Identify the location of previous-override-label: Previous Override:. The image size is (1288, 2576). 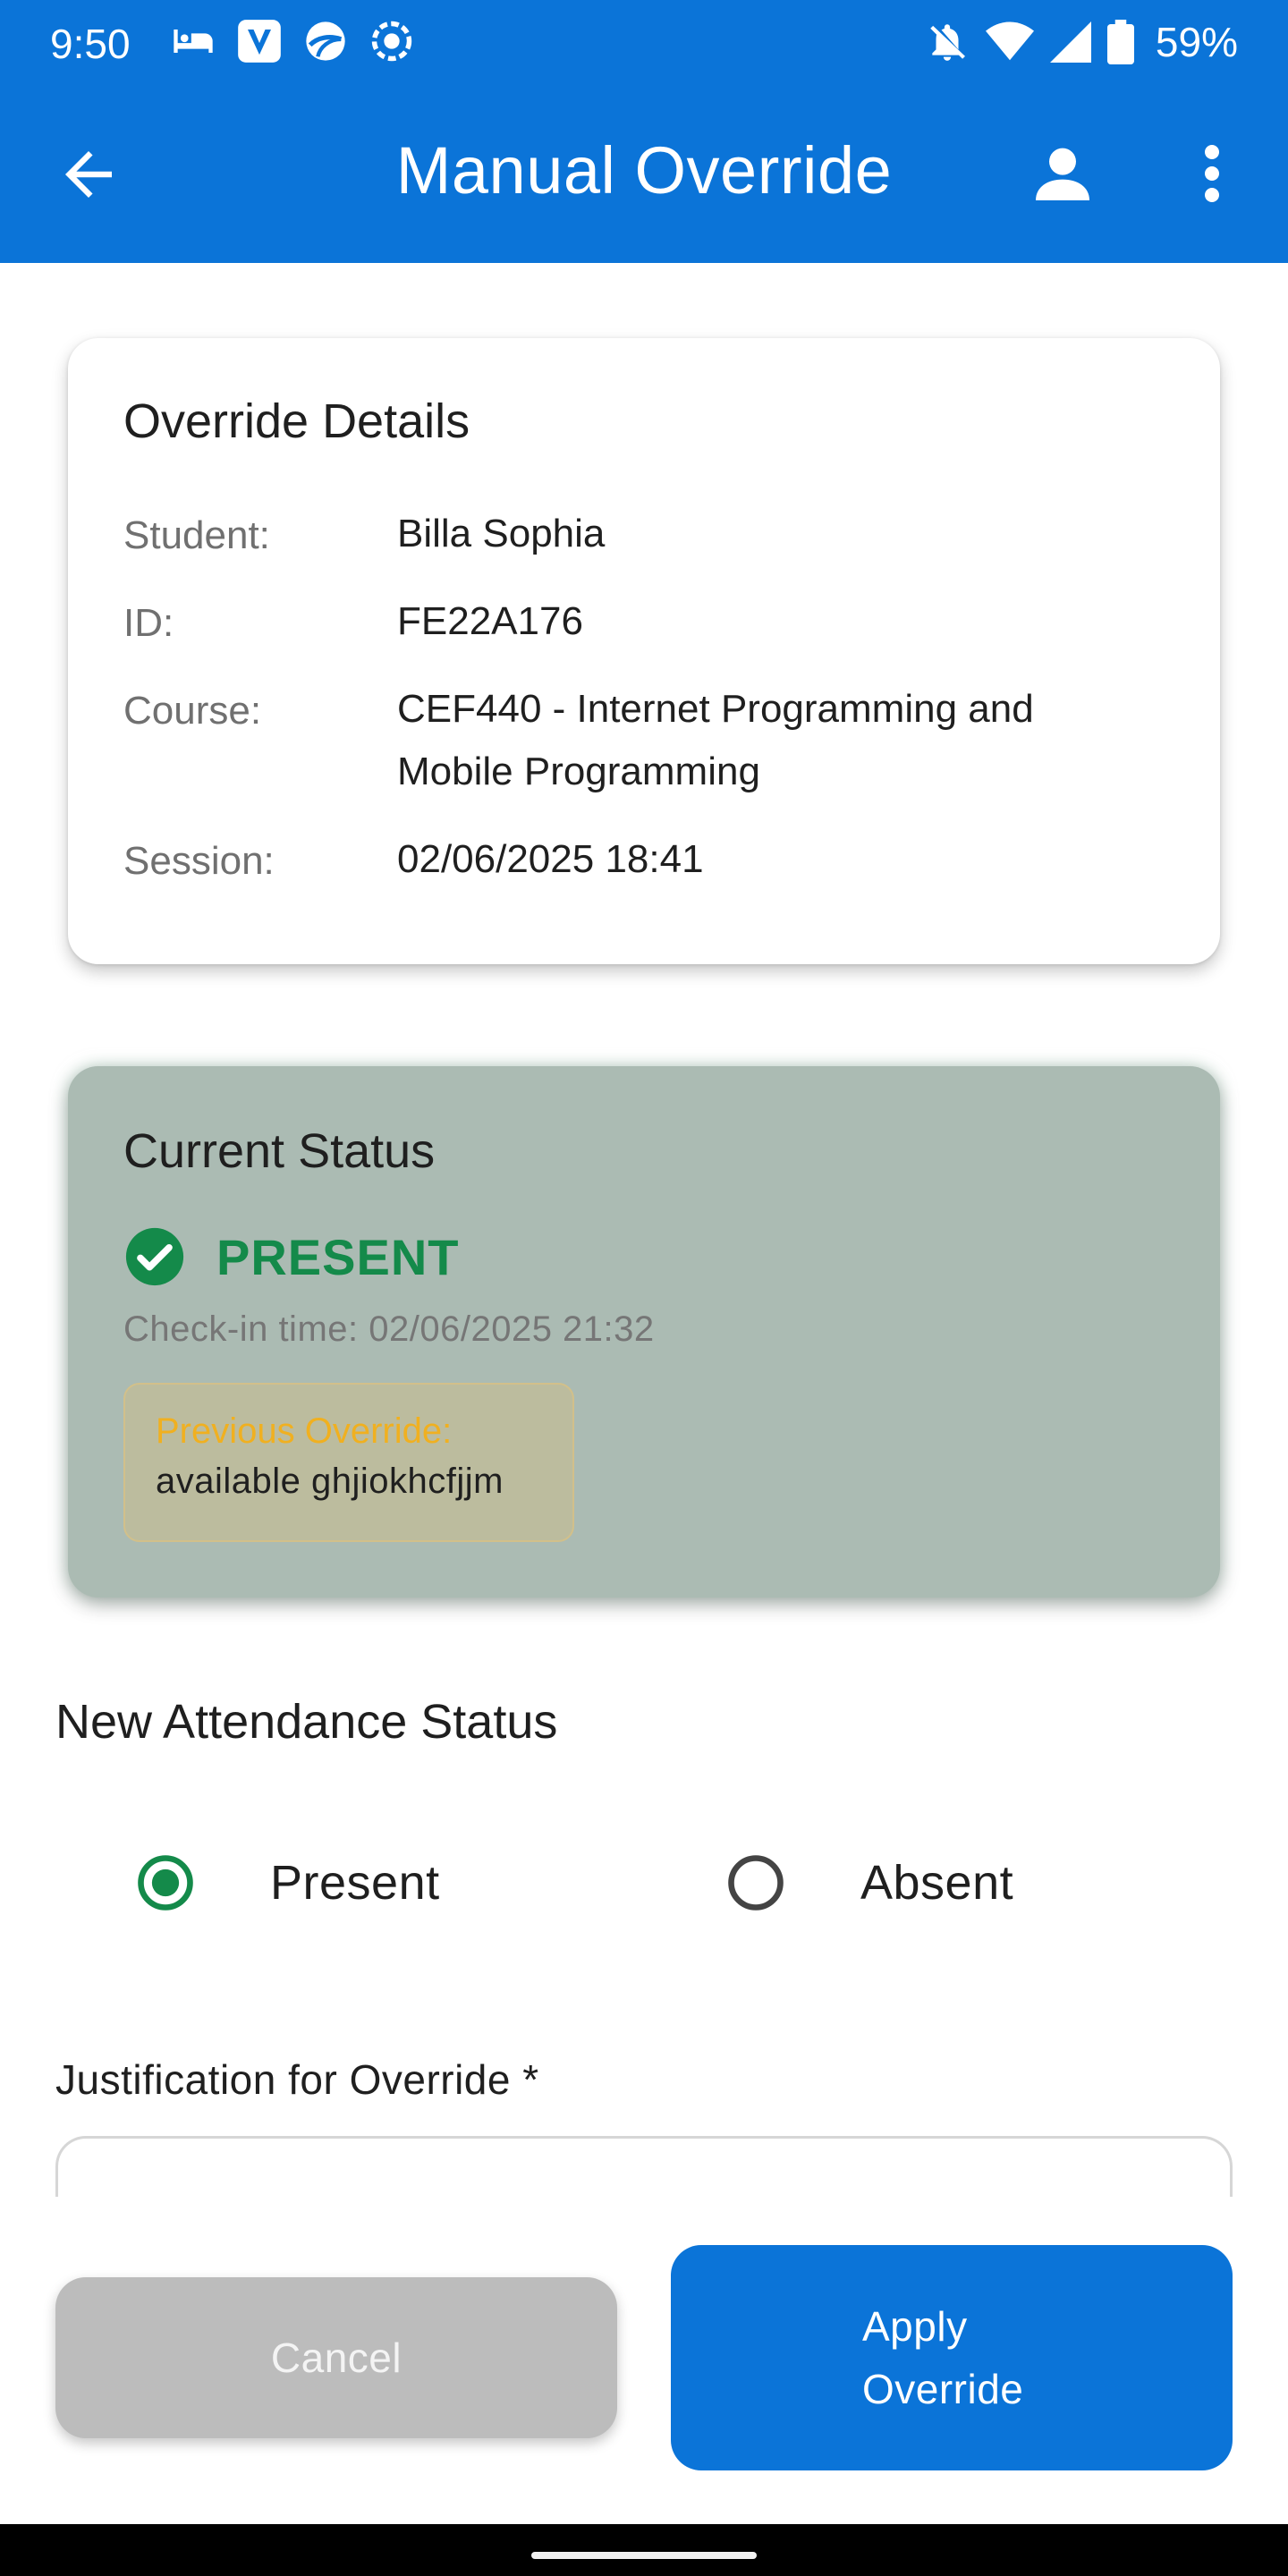
(304, 1431).